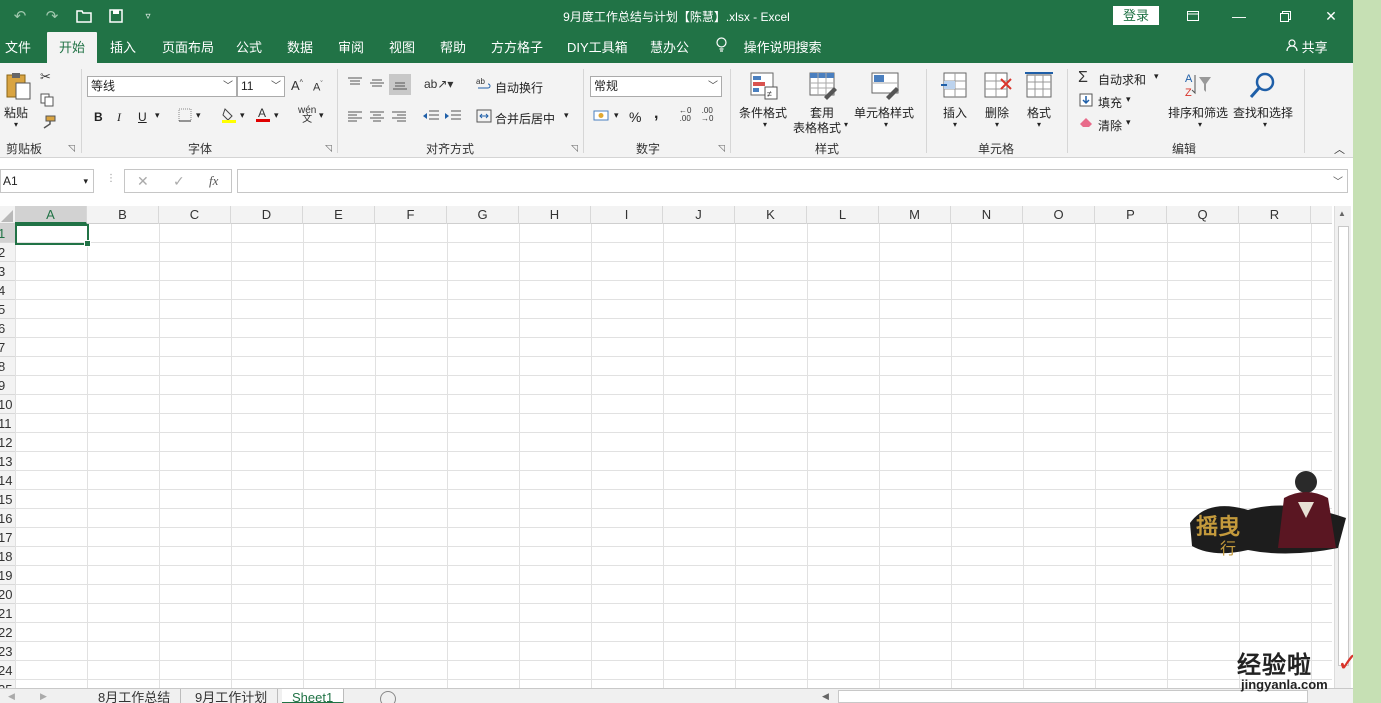  What do you see at coordinates (19, 86) in the screenshot?
I see `paste-icon` at bounding box center [19, 86].